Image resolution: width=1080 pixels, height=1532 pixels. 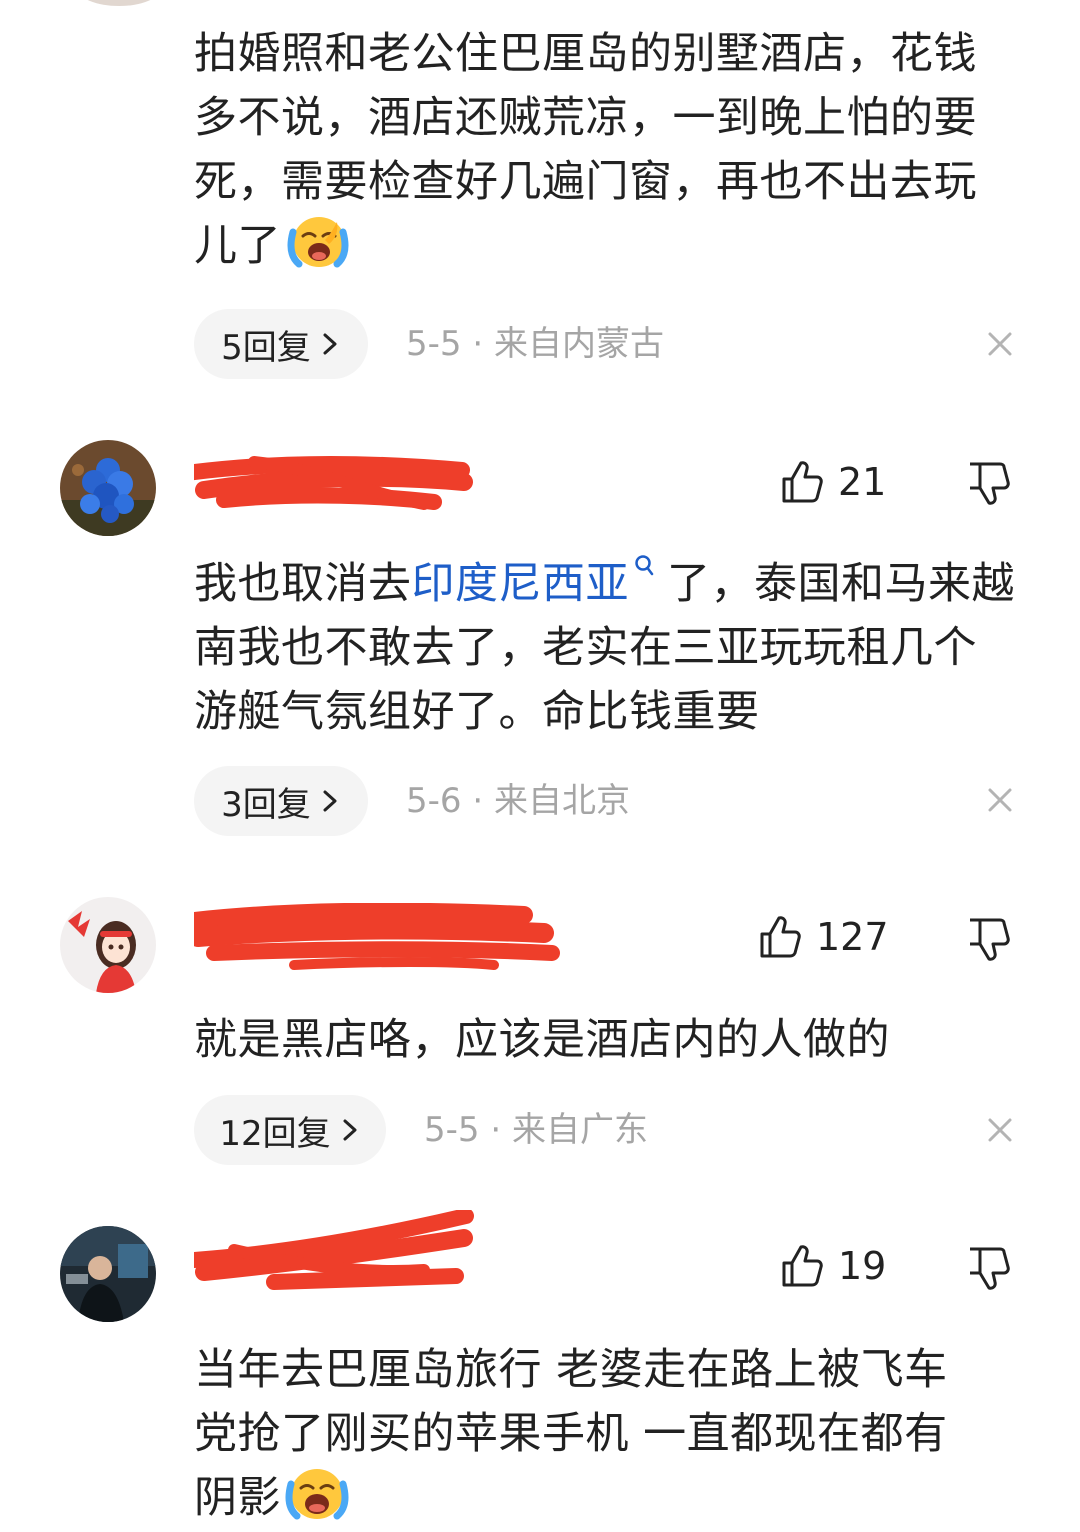 I want to click on comment-4-text-block: 当年去巴厘岛旅行 老婆走在路上被飞车党抢了刚买的苹果手机 一直都现在都有阴影, so click(x=589, y=1434).